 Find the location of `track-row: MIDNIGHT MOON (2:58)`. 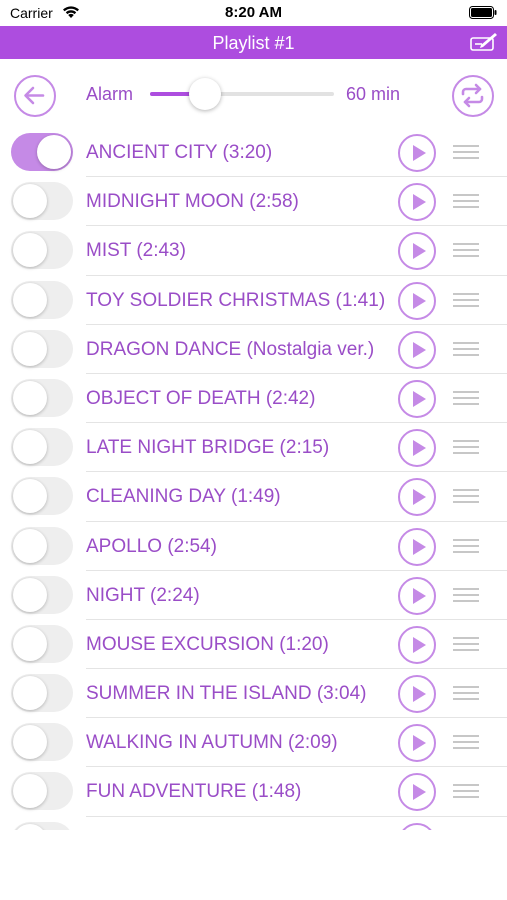

track-row: MIDNIGHT MOON (2:58) is located at coordinates (253, 202).